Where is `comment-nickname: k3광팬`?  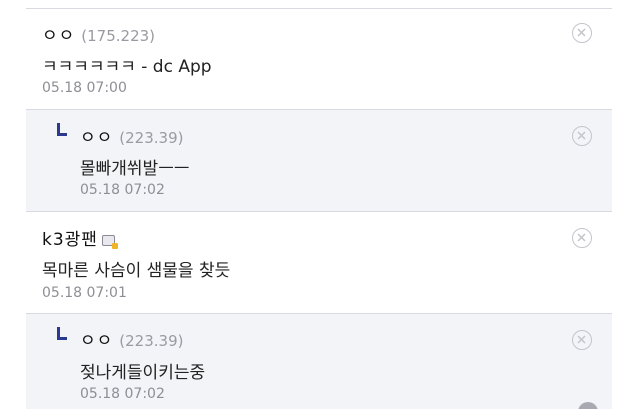
comment-nickname: k3광팬 is located at coordinates (70, 240).